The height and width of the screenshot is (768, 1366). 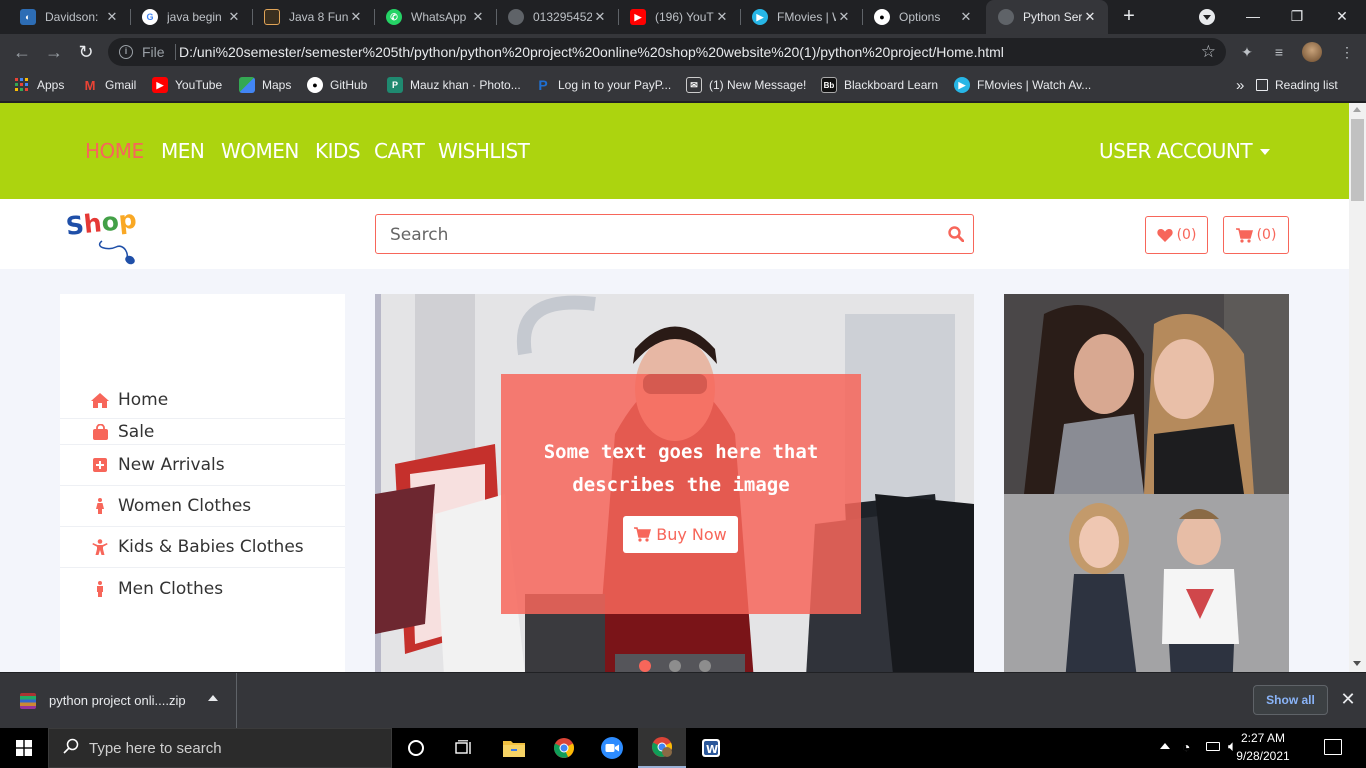 What do you see at coordinates (1208, 52) in the screenshot?
I see `bookmark-star-icon: ☆` at bounding box center [1208, 52].